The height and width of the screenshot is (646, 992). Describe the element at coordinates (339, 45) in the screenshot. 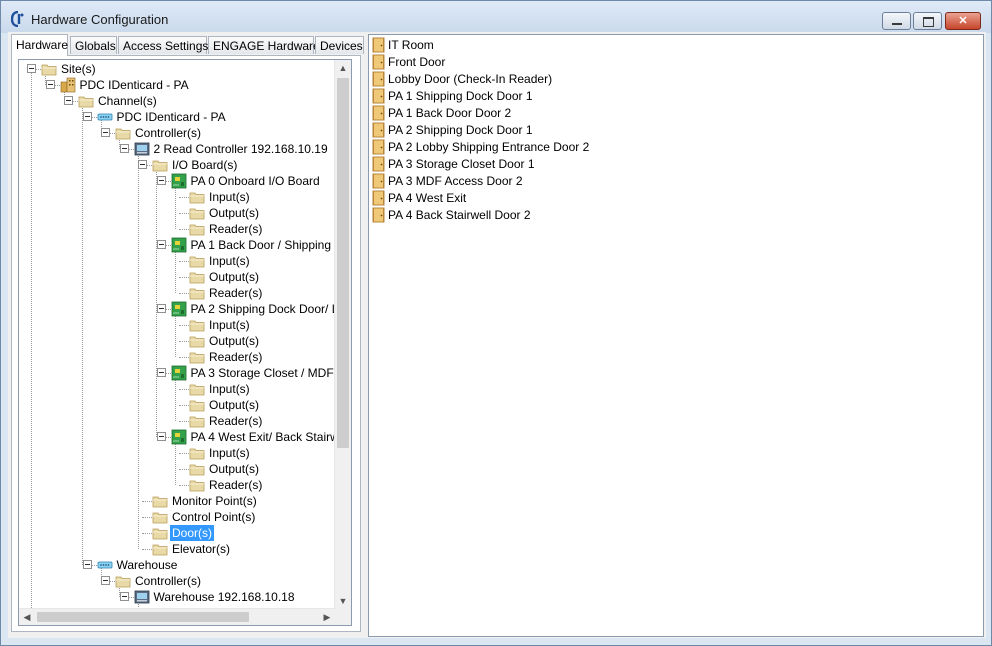

I see `tab-devices: Devices` at that location.